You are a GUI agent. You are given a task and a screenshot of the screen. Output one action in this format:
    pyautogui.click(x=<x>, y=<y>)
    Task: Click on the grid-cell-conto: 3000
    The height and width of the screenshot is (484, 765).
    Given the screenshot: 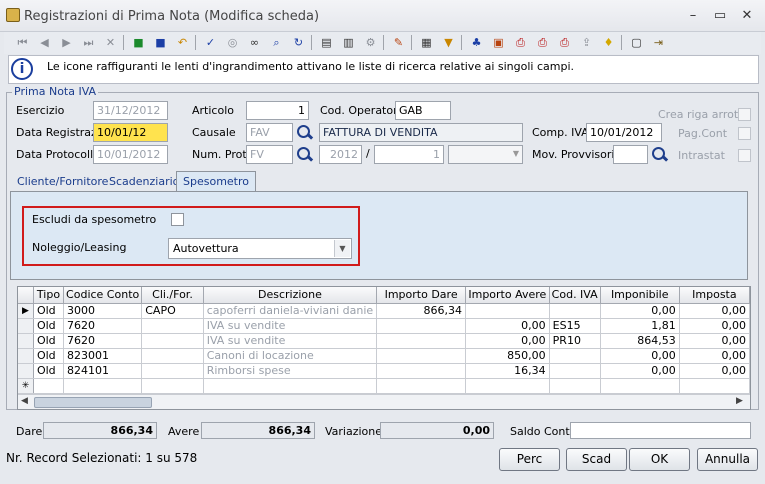 What is the action you would take?
    pyautogui.click(x=103, y=311)
    